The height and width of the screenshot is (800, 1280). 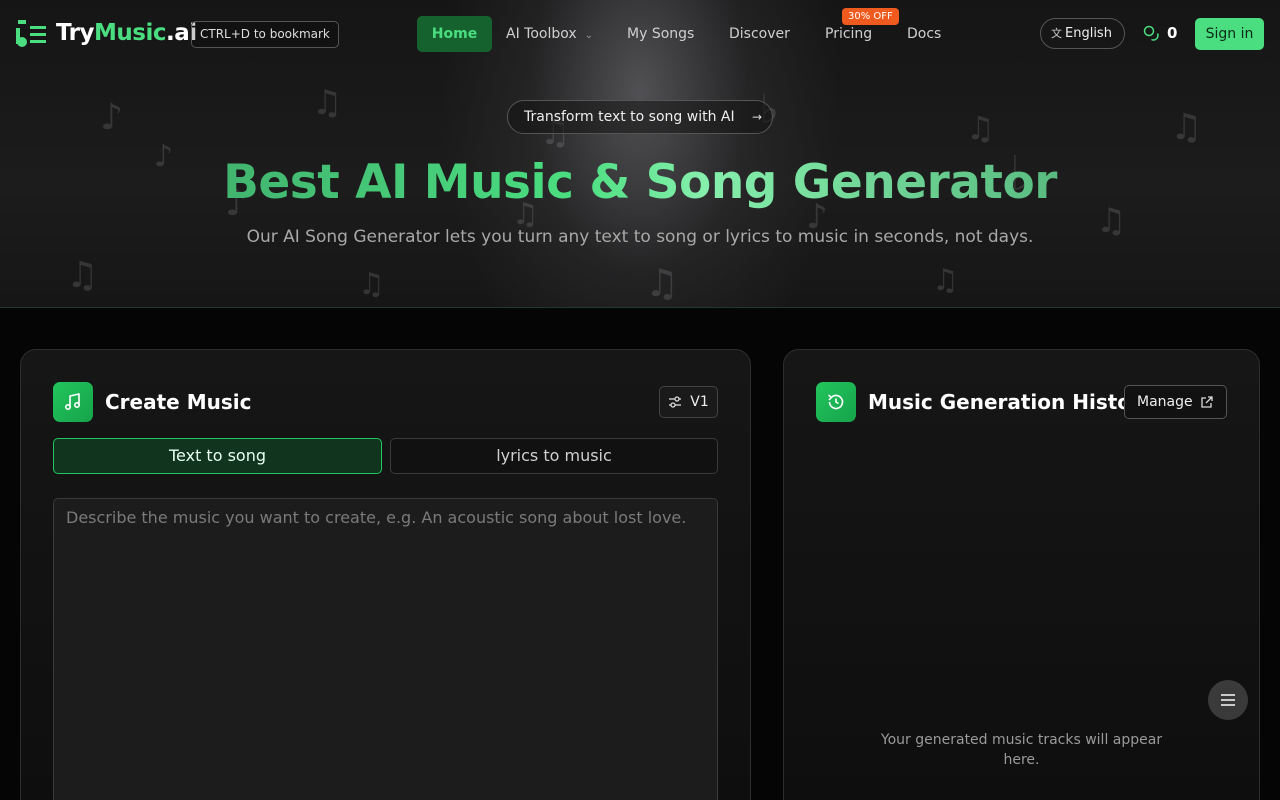 I want to click on sliders-icon, so click(x=675, y=402).